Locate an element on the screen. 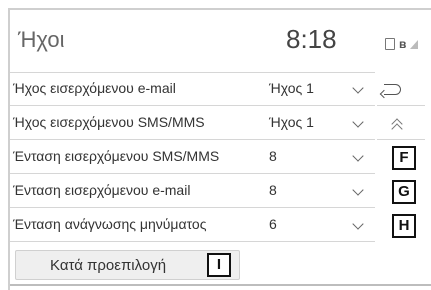  callout-f: F is located at coordinates (404, 158).